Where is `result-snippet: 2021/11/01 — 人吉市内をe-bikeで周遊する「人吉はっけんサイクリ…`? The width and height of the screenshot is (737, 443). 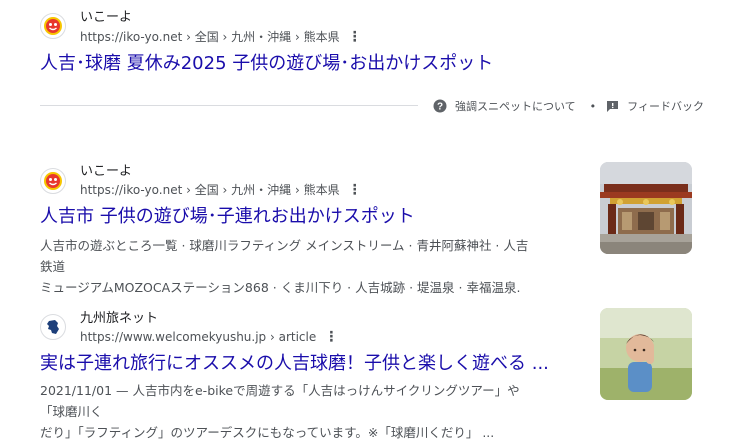
result-snippet: 2021/11/01 — 人吉市内をe-bikeで周遊する「人吉はっけんサイクリ… is located at coordinates (290, 411).